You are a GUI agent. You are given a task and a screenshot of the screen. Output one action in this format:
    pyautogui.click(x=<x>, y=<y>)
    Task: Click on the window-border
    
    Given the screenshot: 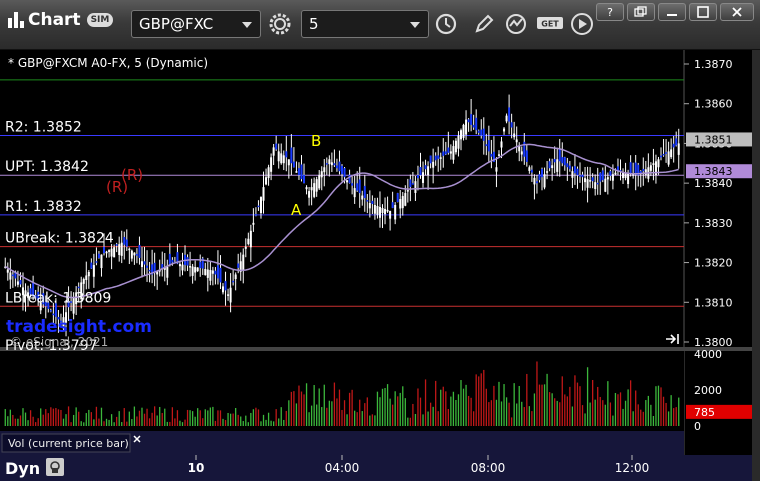 What is the action you would take?
    pyautogui.click(x=756, y=265)
    